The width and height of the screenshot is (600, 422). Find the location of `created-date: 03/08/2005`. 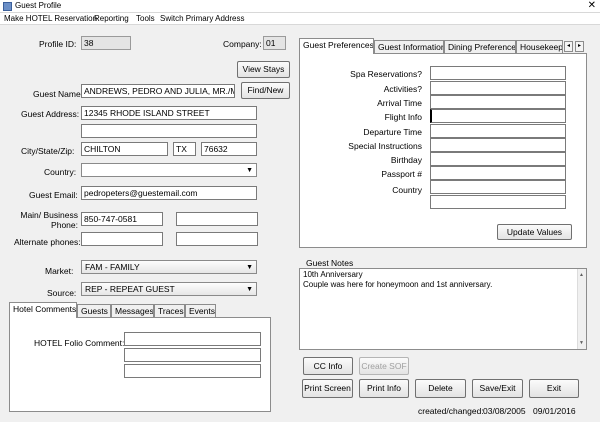

created-date: 03/08/2005 is located at coordinates (504, 411).